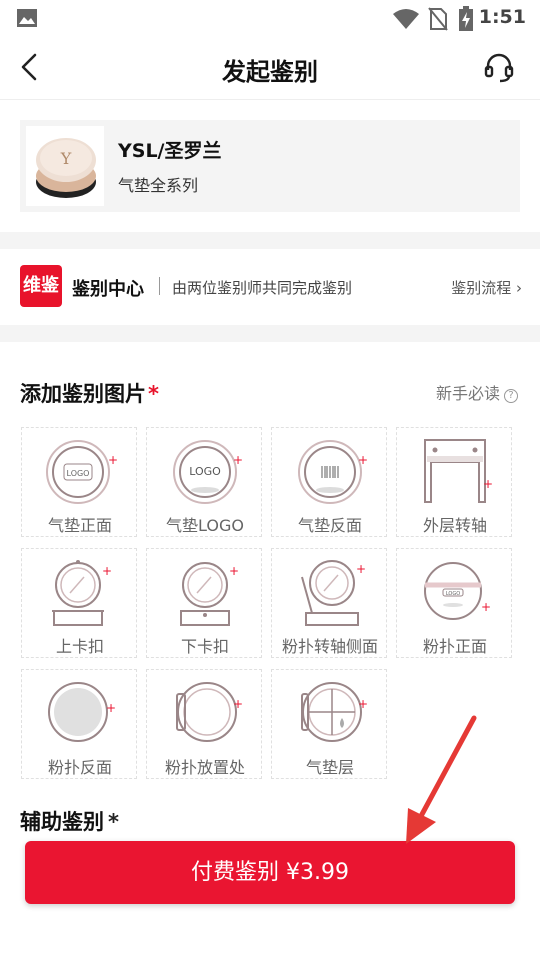 The image size is (540, 960). I want to click on puff-front-icon: LOGO +, so click(457, 591).